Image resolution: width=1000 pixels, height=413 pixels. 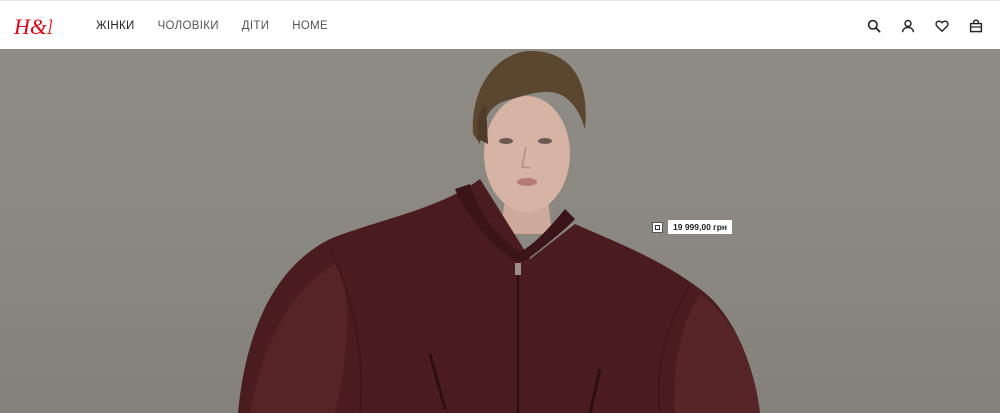 I want to click on nav-item-home: HOME, so click(x=310, y=26).